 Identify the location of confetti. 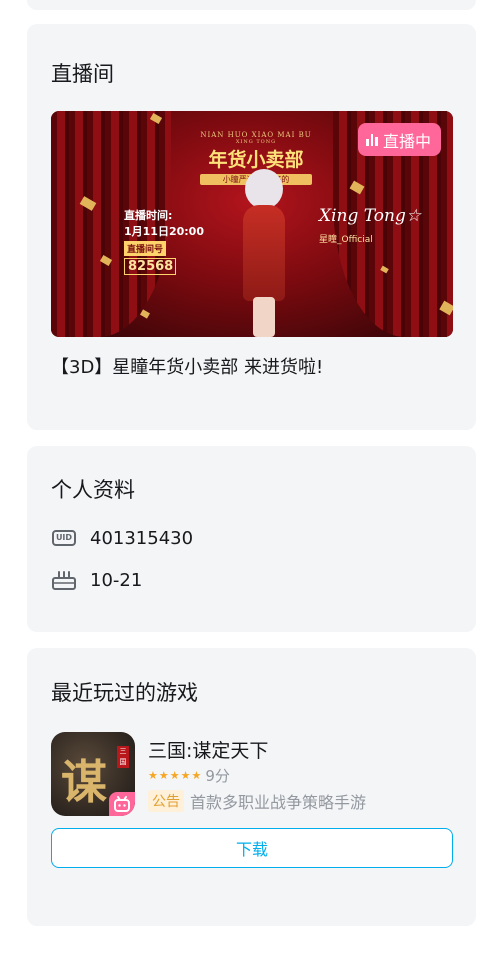
(145, 314).